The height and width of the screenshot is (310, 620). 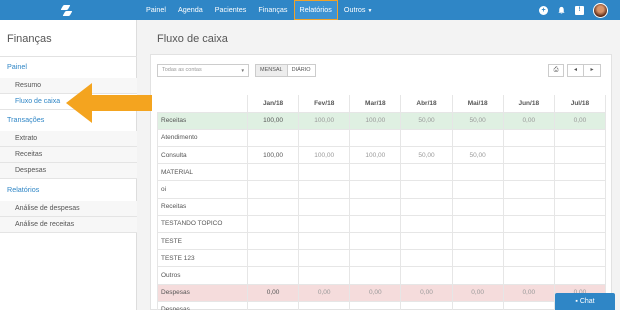 I want to click on sidebar-item-analise-despesas: Análise de despesas, so click(x=68, y=209).